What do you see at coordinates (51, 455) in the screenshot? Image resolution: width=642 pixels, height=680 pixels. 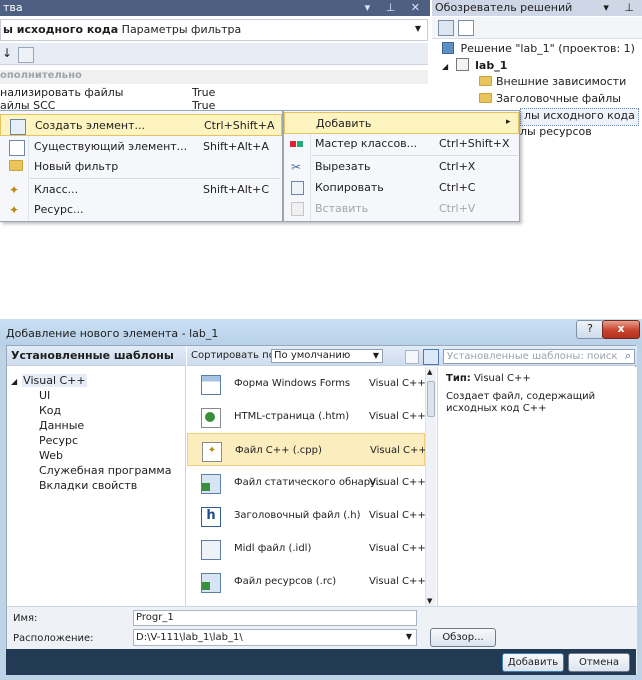 I see `tree-node-web: Web` at bounding box center [51, 455].